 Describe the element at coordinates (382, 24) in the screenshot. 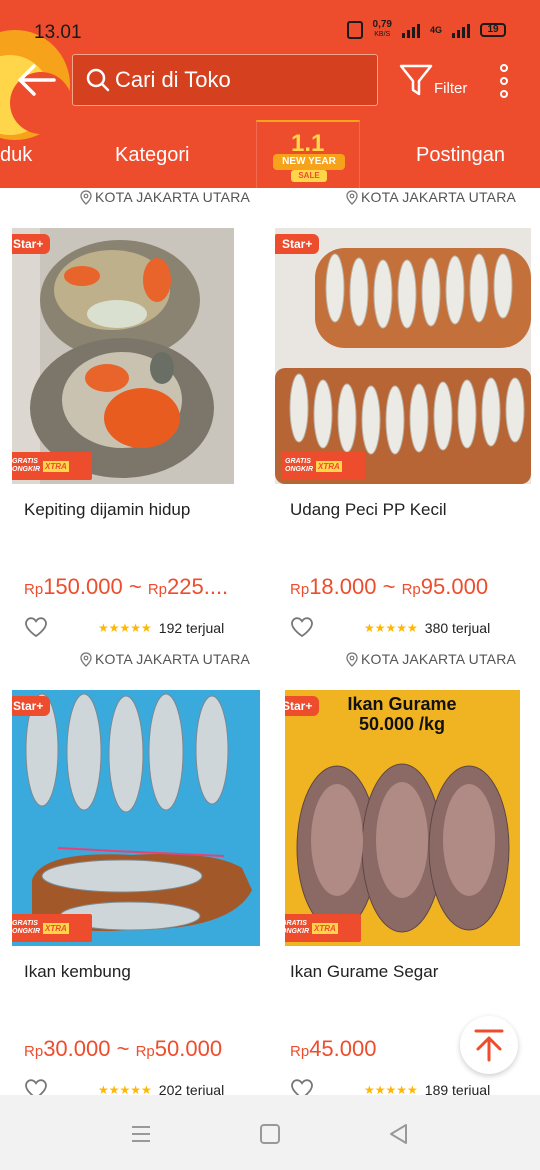

I see `speed-value: 0,79` at that location.